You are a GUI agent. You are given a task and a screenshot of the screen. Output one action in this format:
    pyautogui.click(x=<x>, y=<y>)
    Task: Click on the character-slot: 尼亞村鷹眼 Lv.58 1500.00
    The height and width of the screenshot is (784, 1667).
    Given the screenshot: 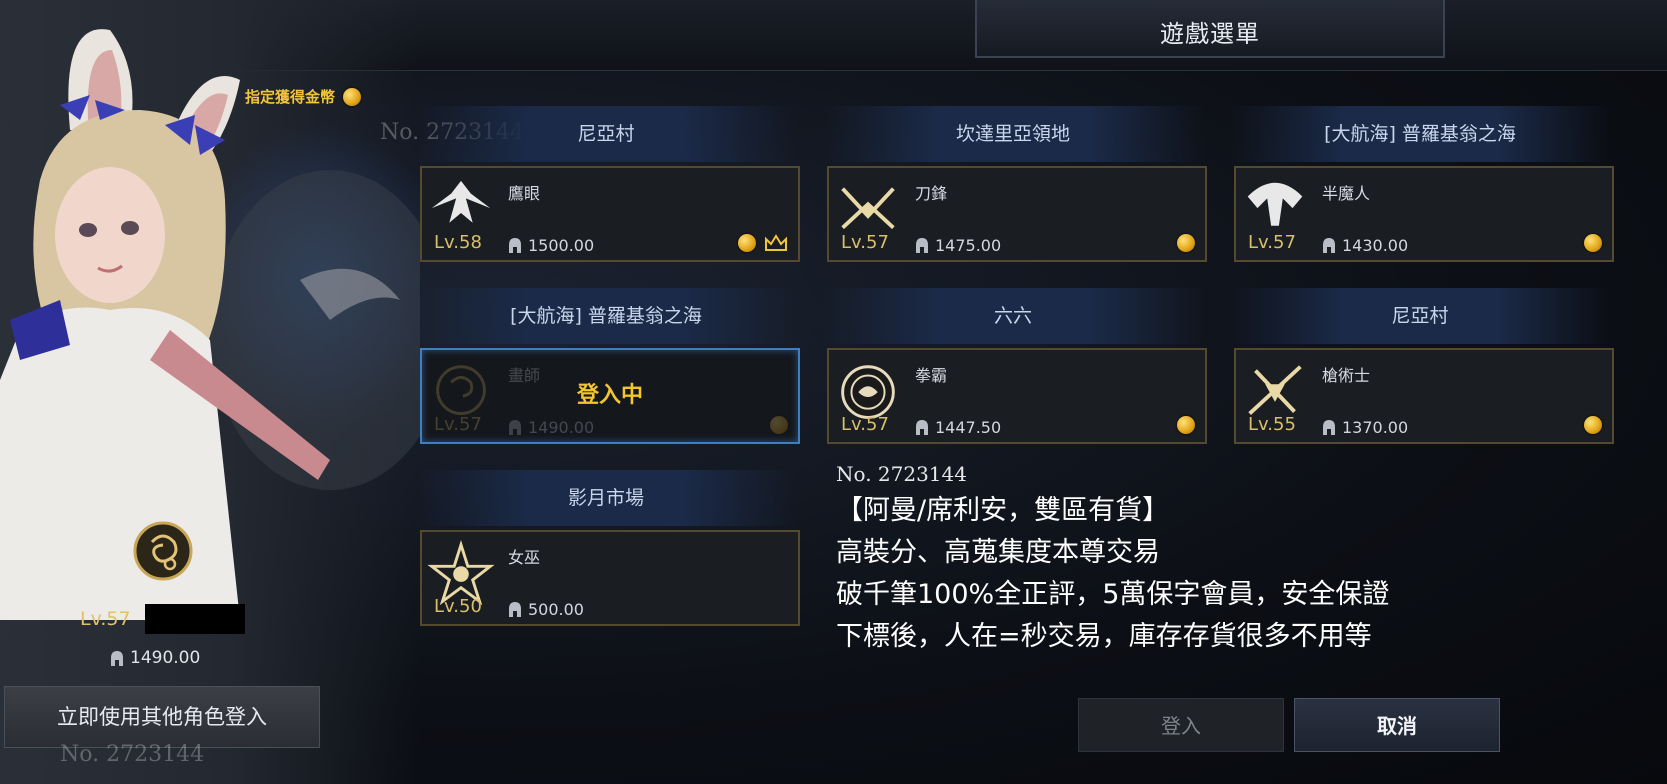 What is the action you would take?
    pyautogui.click(x=608, y=184)
    